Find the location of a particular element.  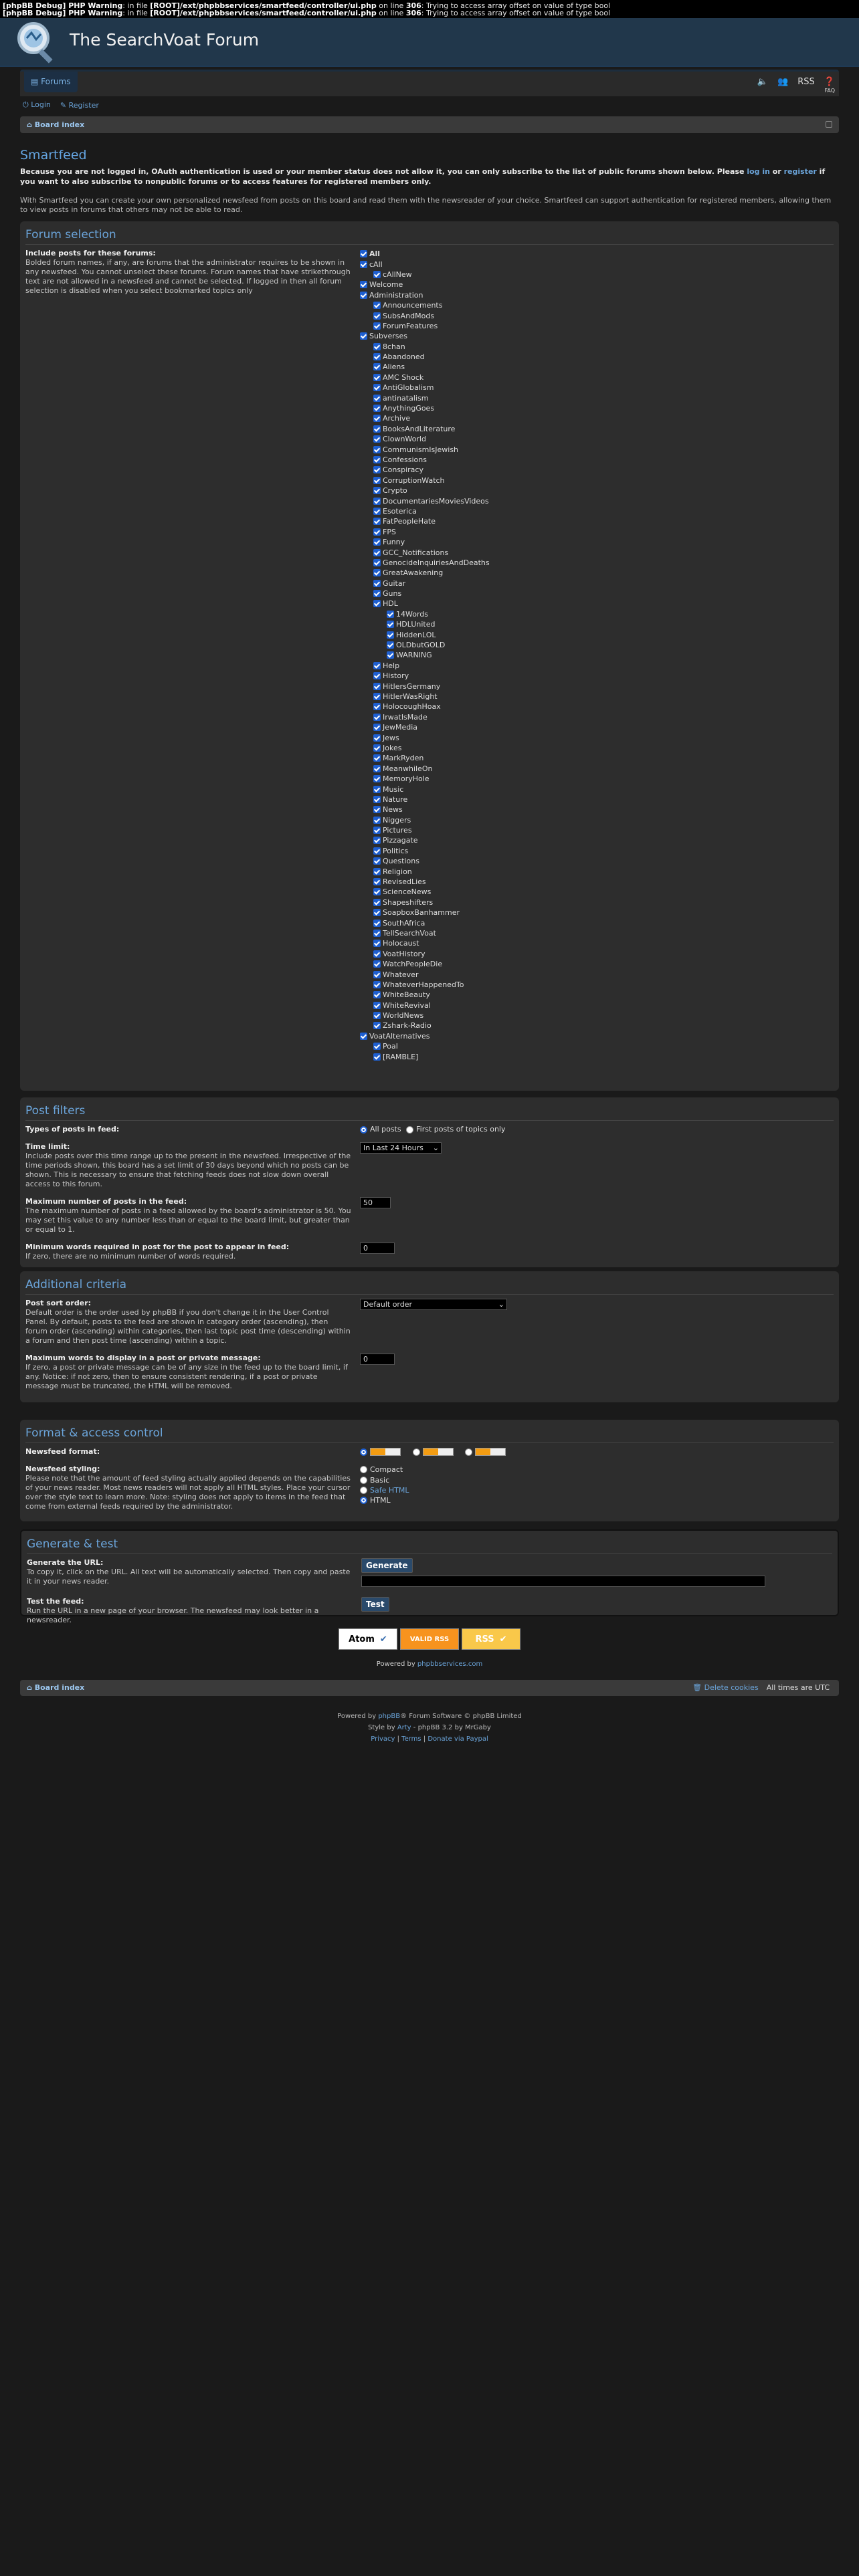

all-posts-radio is located at coordinates (363, 1129).